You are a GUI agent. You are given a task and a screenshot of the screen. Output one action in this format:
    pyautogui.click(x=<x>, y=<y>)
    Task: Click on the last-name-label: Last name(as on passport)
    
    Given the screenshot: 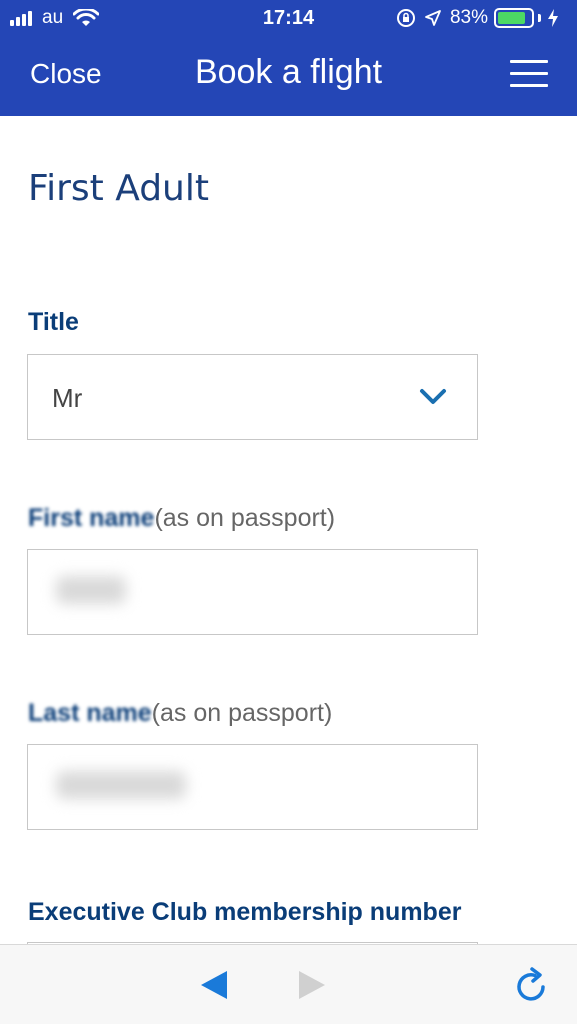 What is the action you would take?
    pyautogui.click(x=180, y=713)
    